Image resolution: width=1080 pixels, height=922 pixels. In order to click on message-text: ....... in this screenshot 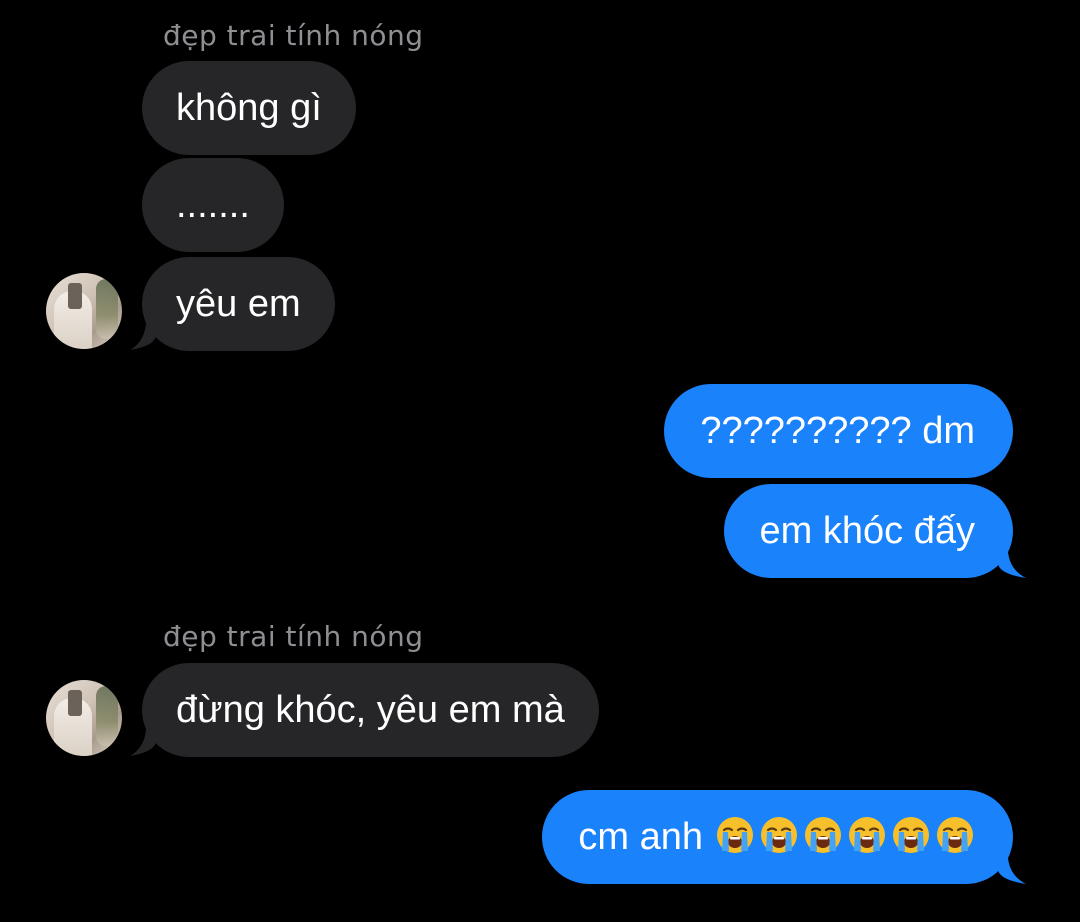, I will do `click(213, 205)`.